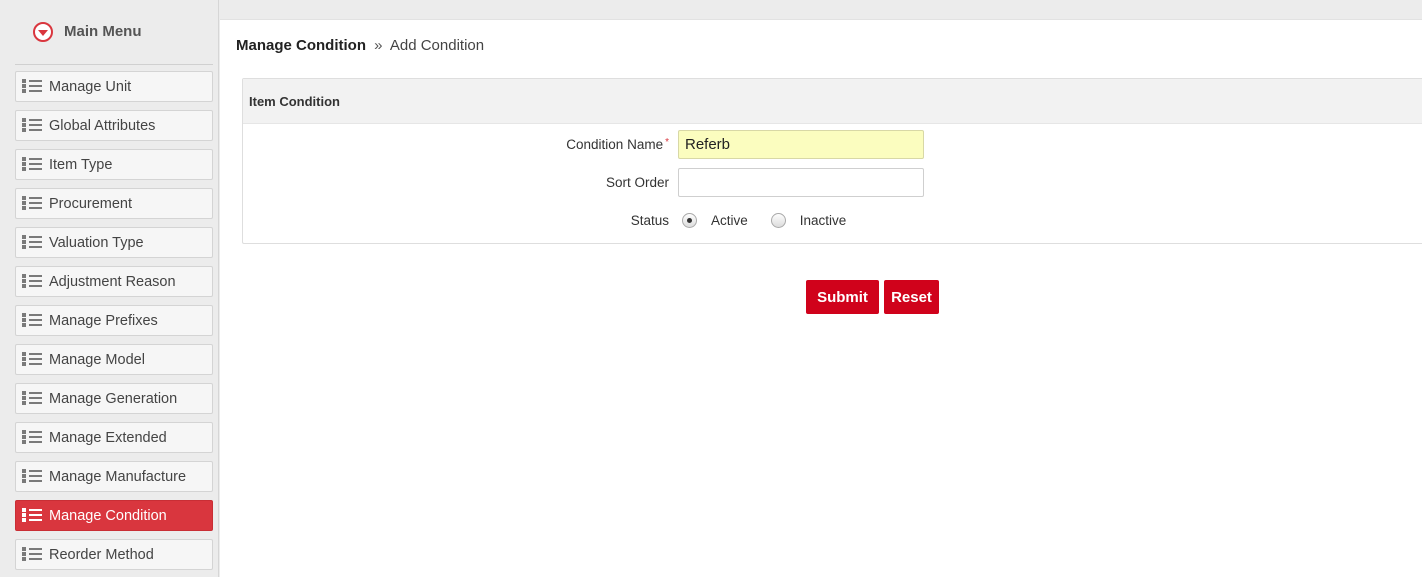 Image resolution: width=1422 pixels, height=577 pixels. I want to click on sidebar-item-manage-model: Manage Model, so click(114, 359).